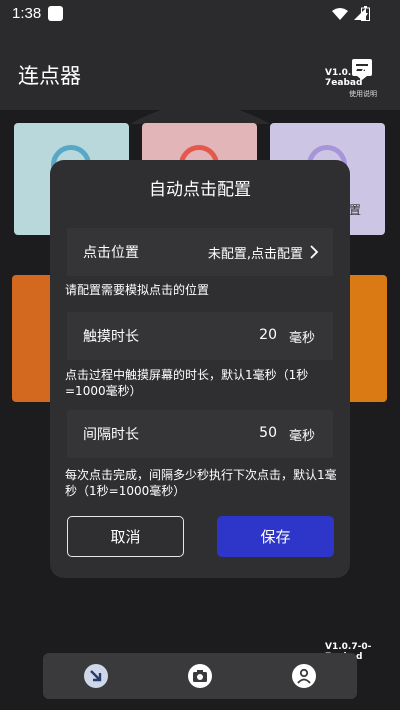 The image size is (400, 710). What do you see at coordinates (27, 13) in the screenshot?
I see `status-time: 1:38` at bounding box center [27, 13].